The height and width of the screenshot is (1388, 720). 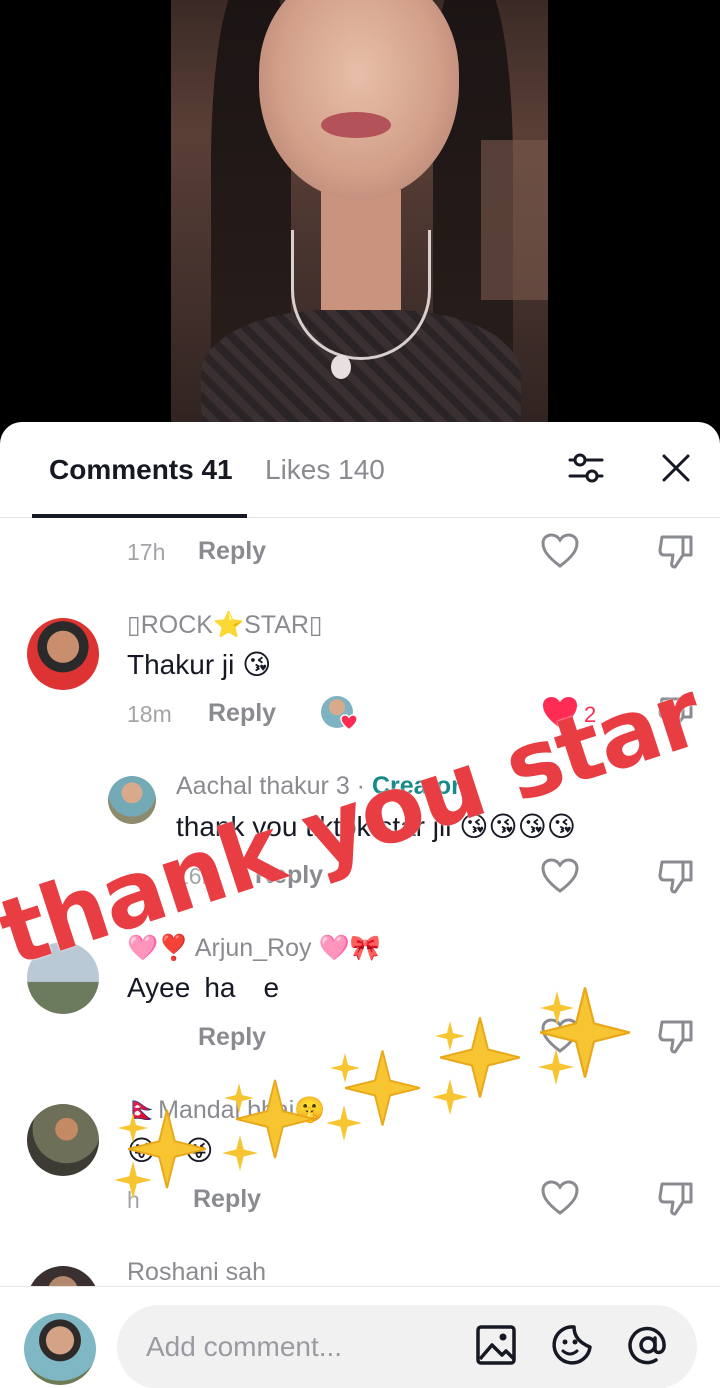 What do you see at coordinates (170, 1150) in the screenshot?
I see `comment-text: 😜 😜` at bounding box center [170, 1150].